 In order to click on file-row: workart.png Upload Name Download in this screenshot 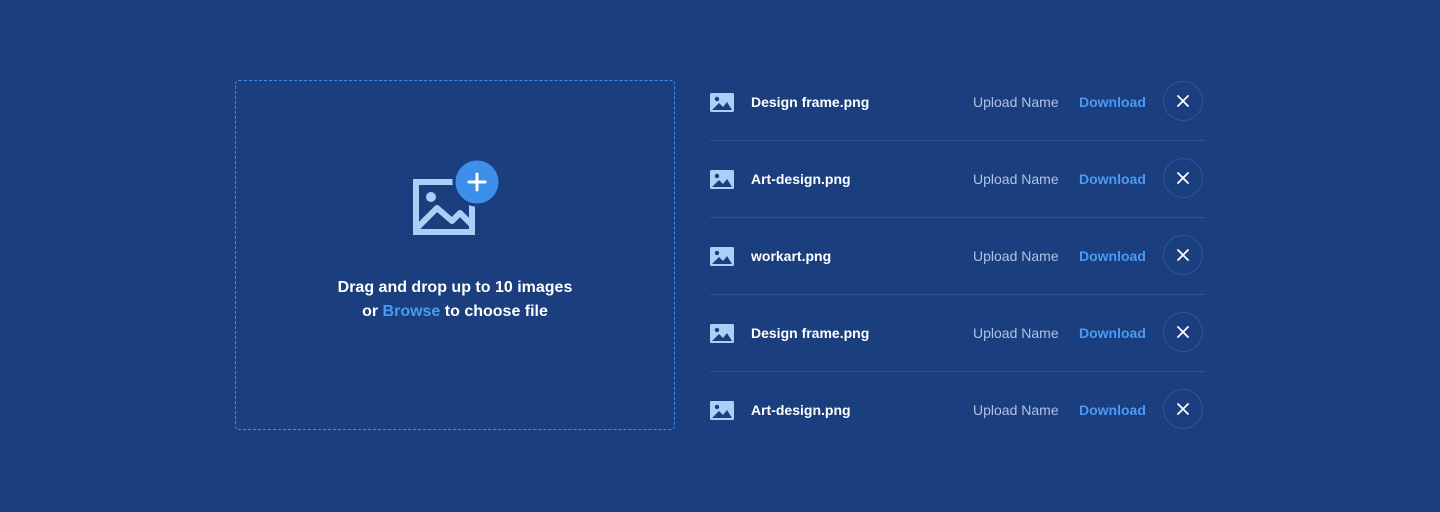, I will do `click(957, 256)`.